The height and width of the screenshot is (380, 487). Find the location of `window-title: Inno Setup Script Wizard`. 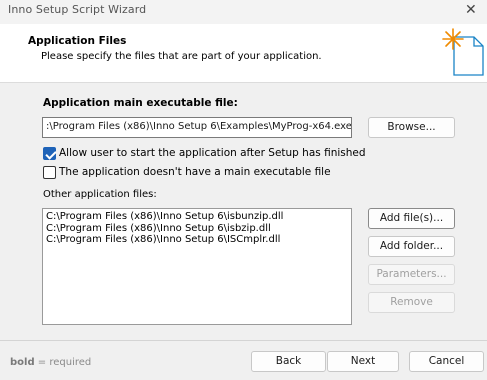

window-title: Inno Setup Script Wizard is located at coordinates (77, 9).